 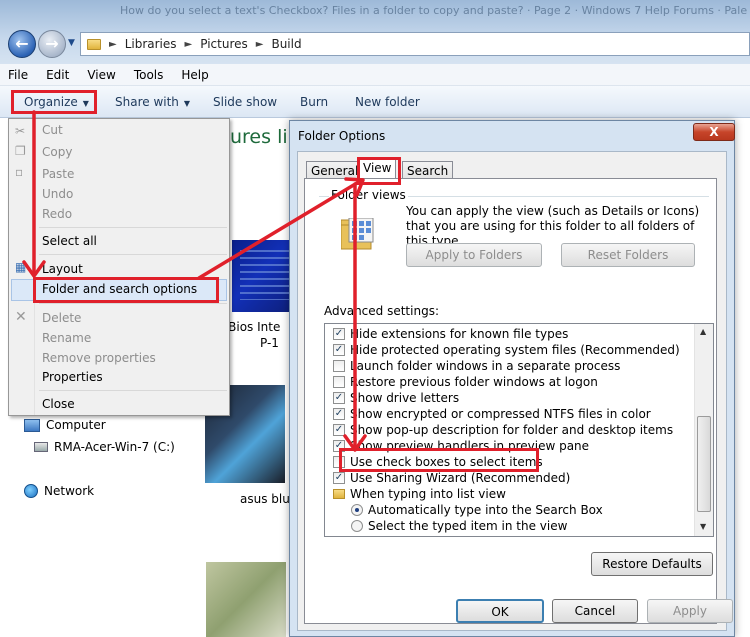 I want to click on option-label: Automatically type into the Search Box, so click(x=485, y=510).